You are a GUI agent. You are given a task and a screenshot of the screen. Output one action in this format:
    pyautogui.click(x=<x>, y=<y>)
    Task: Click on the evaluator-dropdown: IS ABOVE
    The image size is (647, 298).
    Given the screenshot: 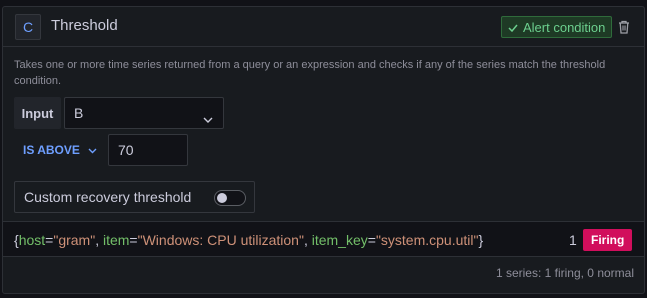 What is the action you would take?
    pyautogui.click(x=60, y=150)
    